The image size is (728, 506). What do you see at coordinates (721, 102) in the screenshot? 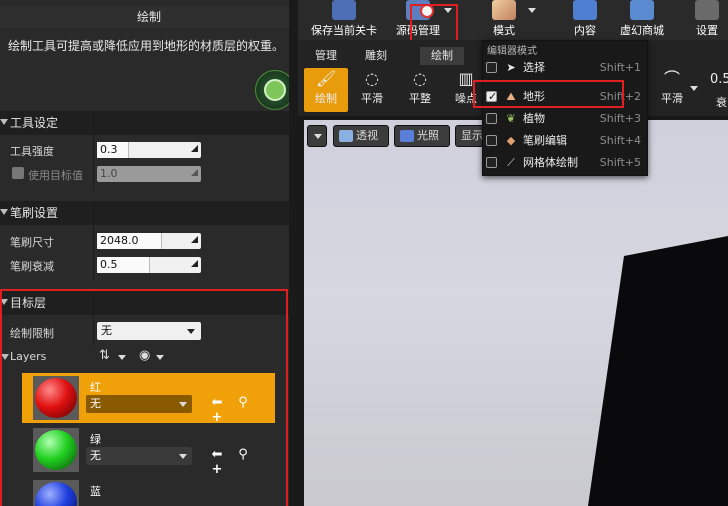
I see `falloff-label: 衰` at bounding box center [721, 102].